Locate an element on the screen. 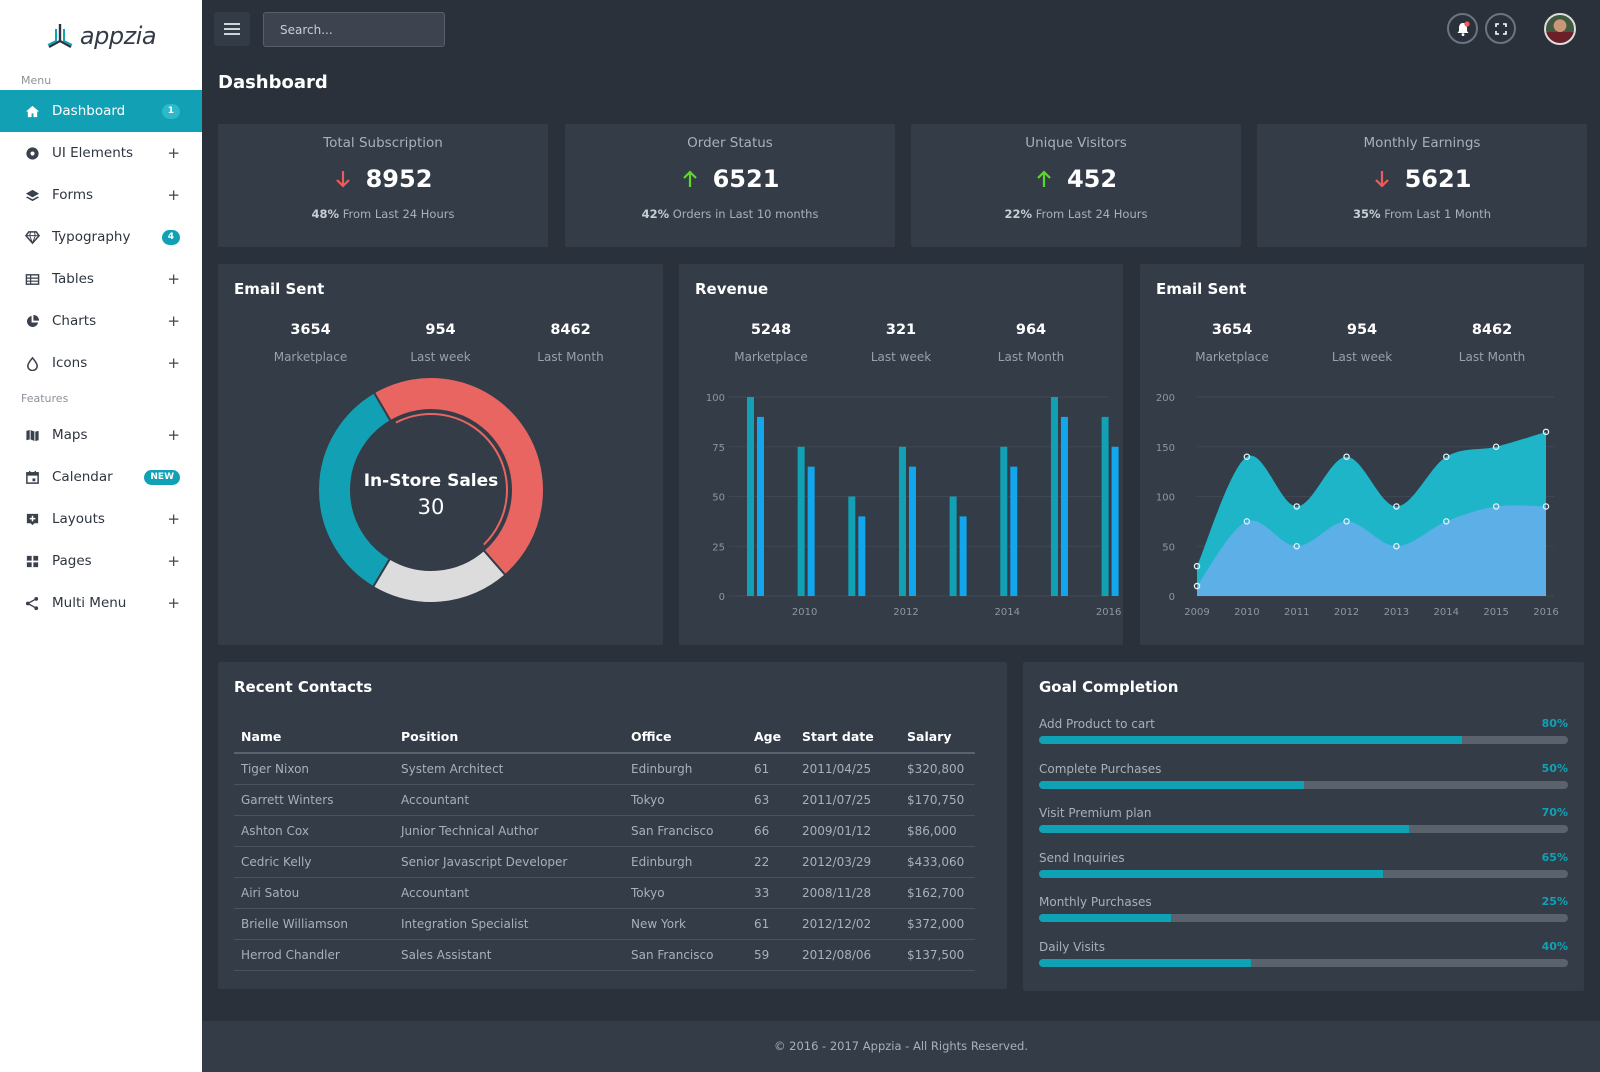 This screenshot has height=1072, width=1600. donut-center-value: 30 is located at coordinates (431, 507).